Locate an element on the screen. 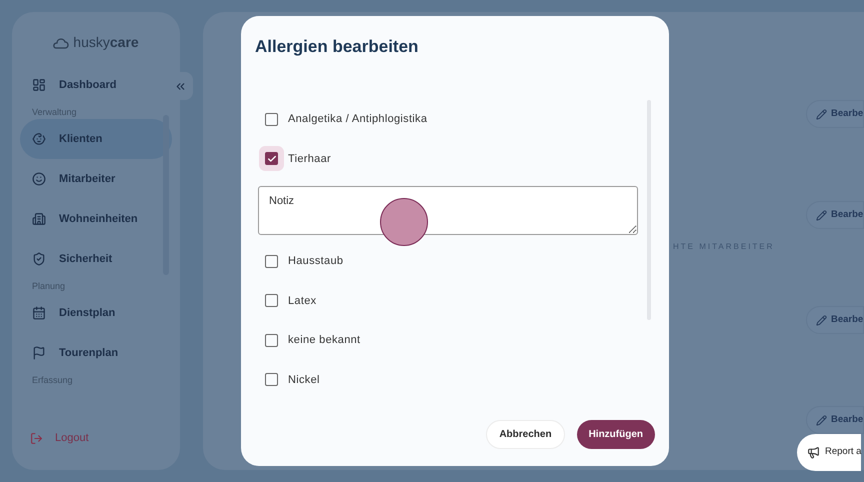 Image resolution: width=864 pixels, height=482 pixels. checkbox-option: Hausstaub is located at coordinates (448, 261).